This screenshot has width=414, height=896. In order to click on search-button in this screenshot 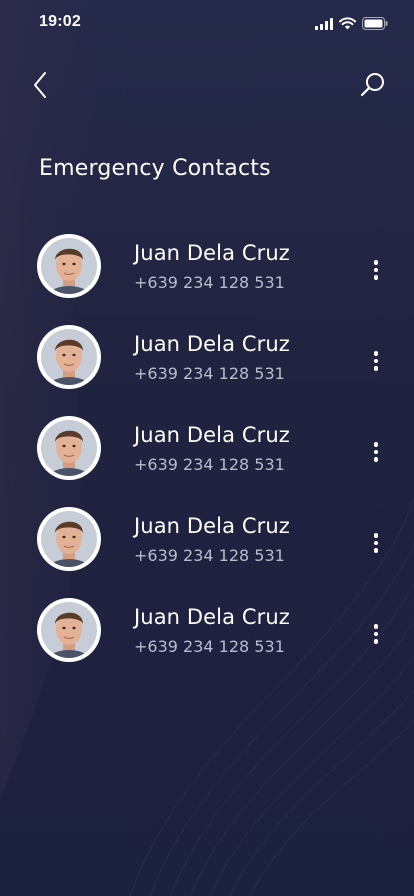, I will do `click(373, 85)`.